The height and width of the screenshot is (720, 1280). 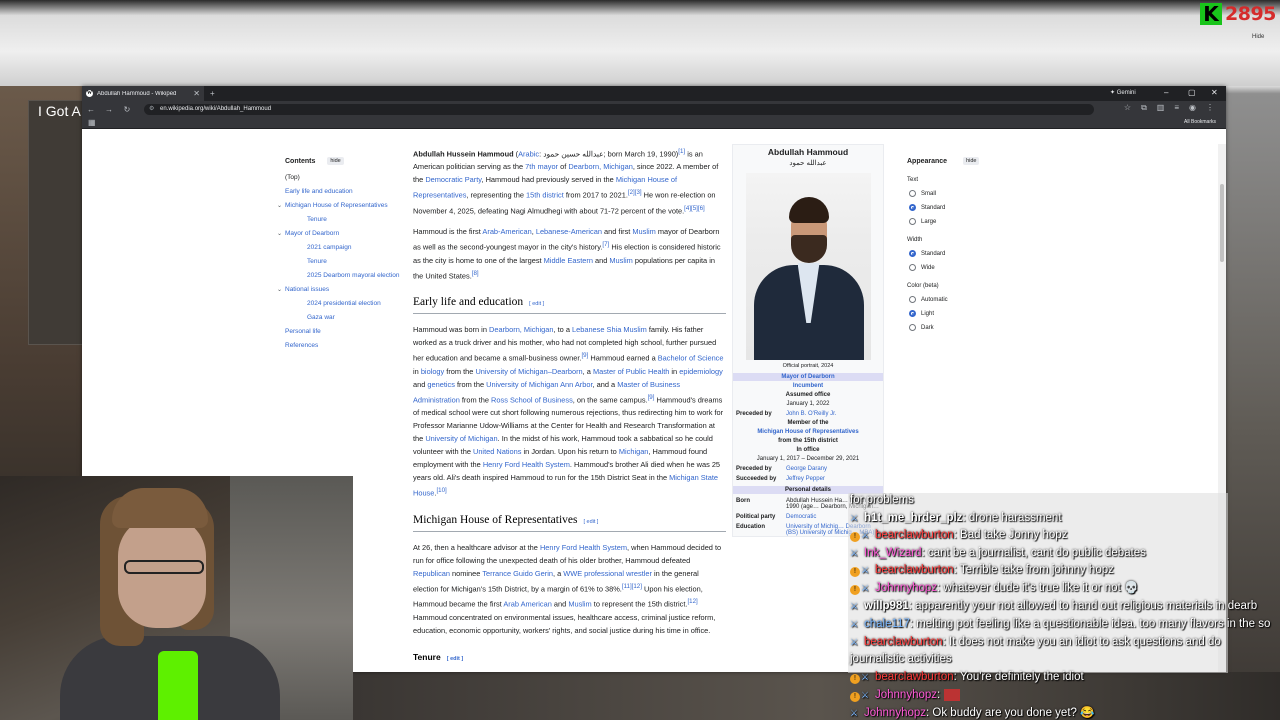 I want to click on sidebar-icon: ▥, so click(x=1161, y=108).